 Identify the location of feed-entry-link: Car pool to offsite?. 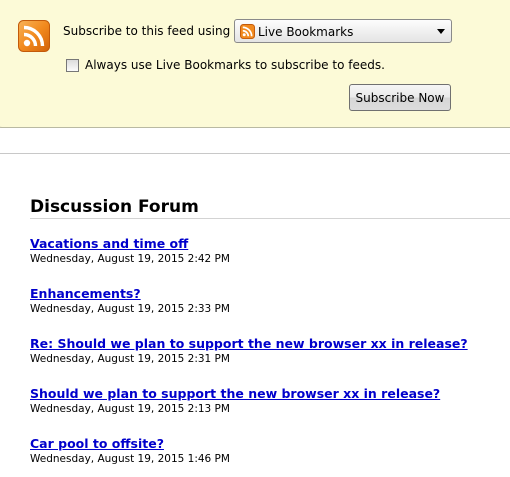
(265, 443).